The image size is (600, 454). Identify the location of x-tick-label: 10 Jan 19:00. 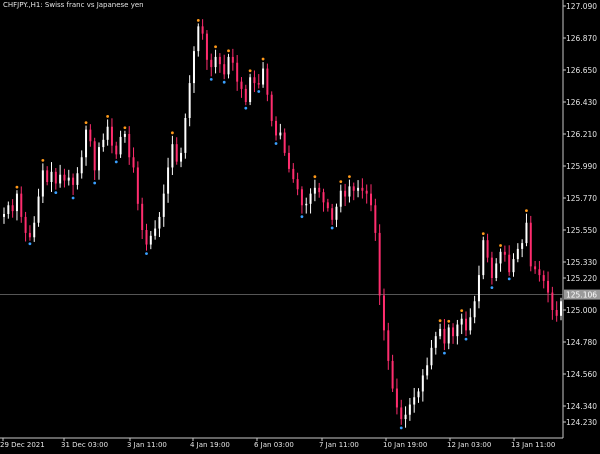
(405, 445).